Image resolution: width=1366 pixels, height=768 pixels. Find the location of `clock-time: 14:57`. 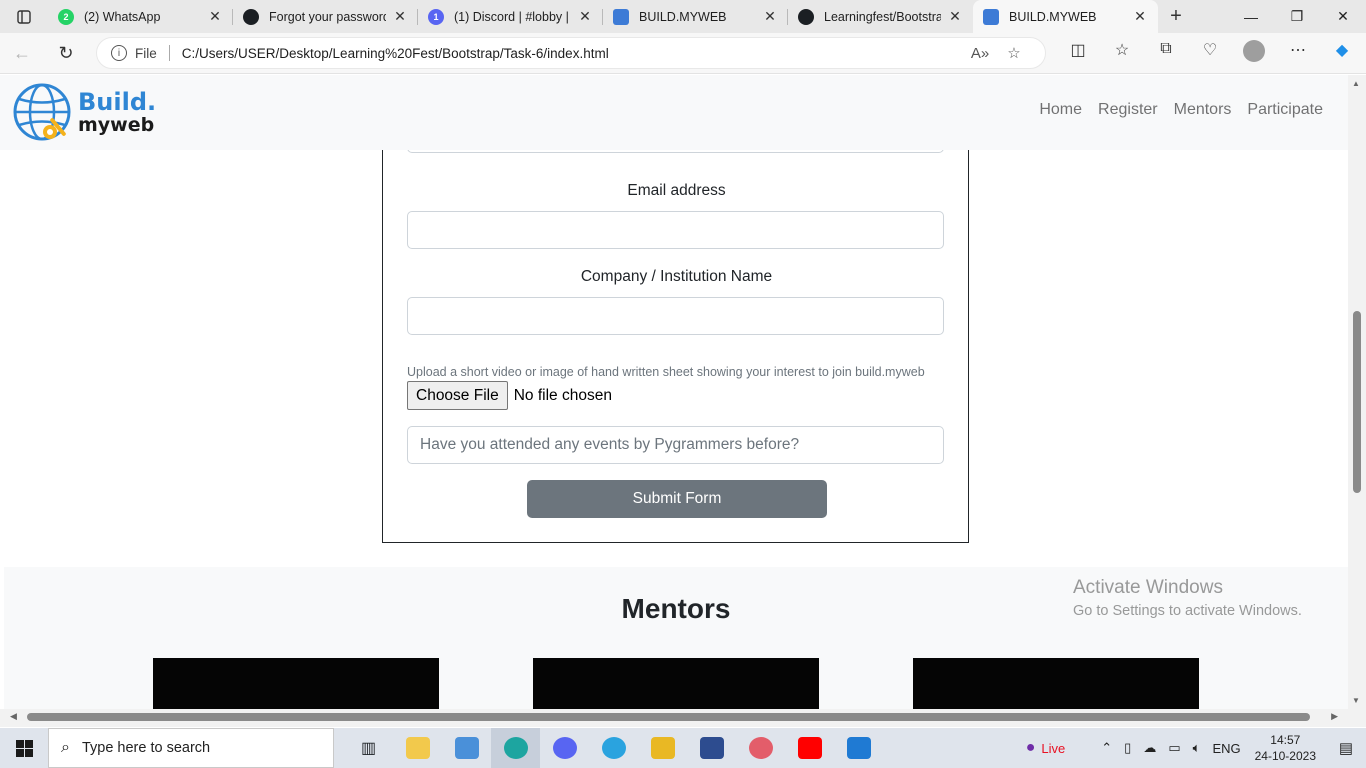

clock-time: 14:57 is located at coordinates (1285, 740).